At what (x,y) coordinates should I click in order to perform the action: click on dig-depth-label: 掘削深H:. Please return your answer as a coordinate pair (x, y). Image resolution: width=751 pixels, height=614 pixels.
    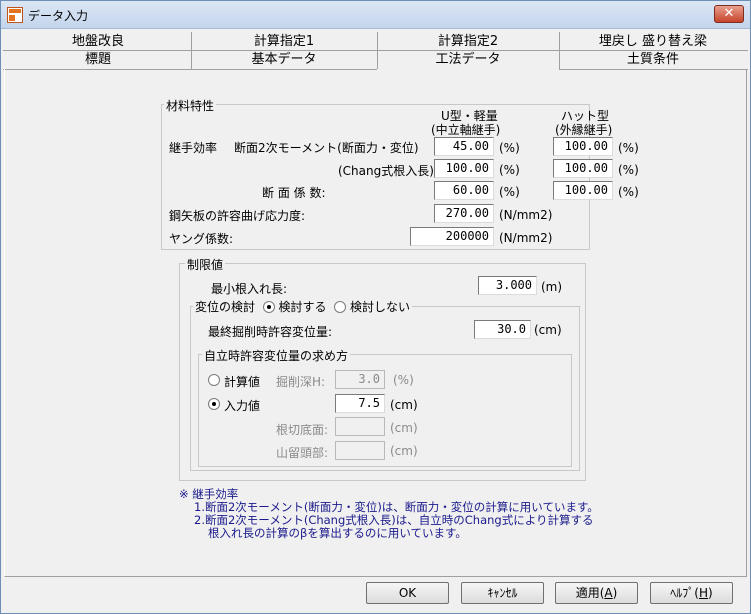
    Looking at the image, I should click on (301, 382).